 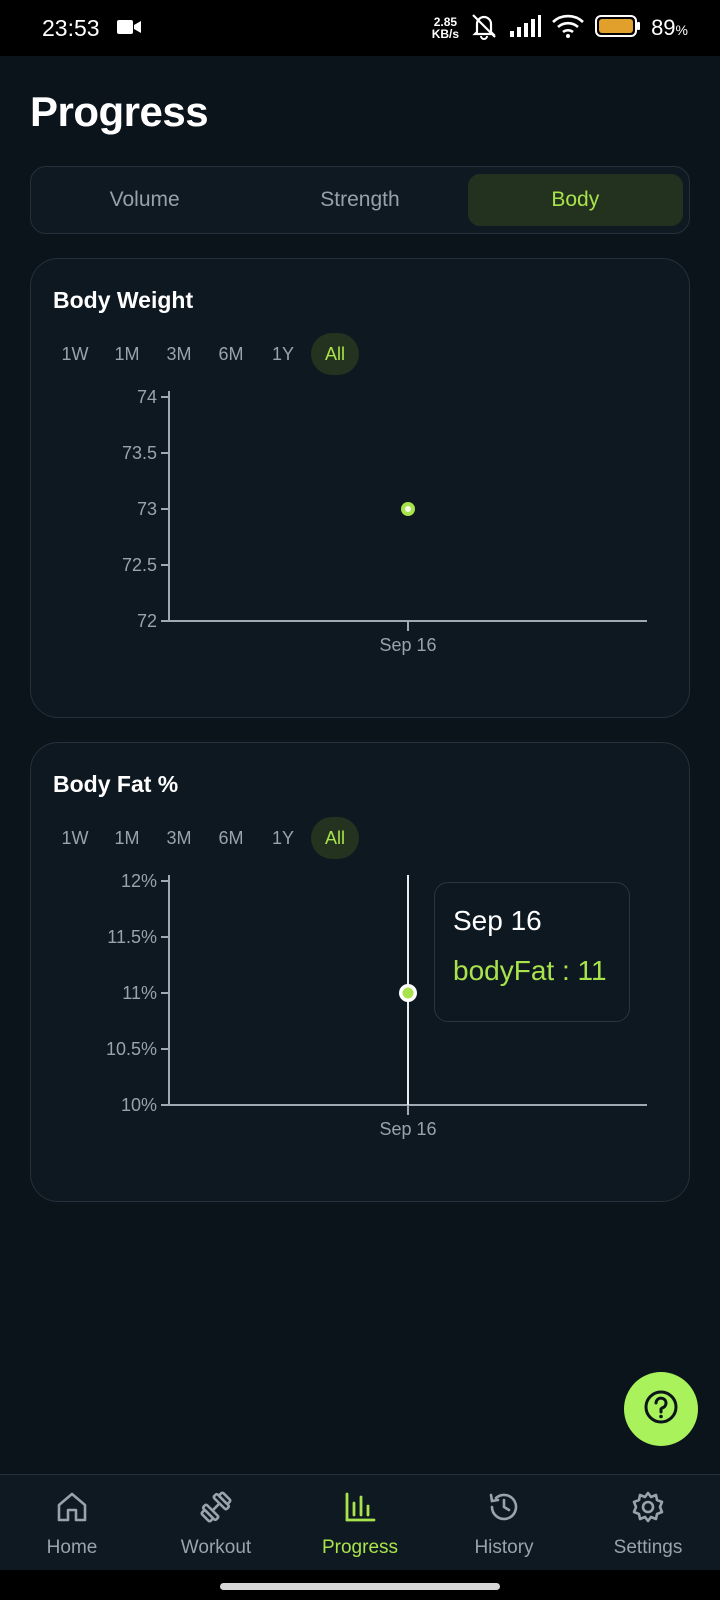 What do you see at coordinates (360, 1586) in the screenshot?
I see `gesture-bar` at bounding box center [360, 1586].